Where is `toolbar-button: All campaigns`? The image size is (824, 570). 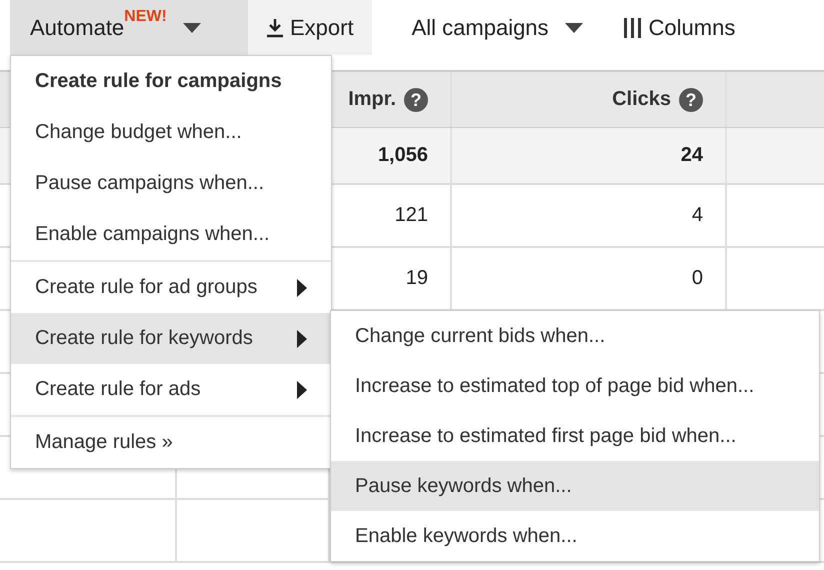 toolbar-button: All campaigns is located at coordinates (487, 27).